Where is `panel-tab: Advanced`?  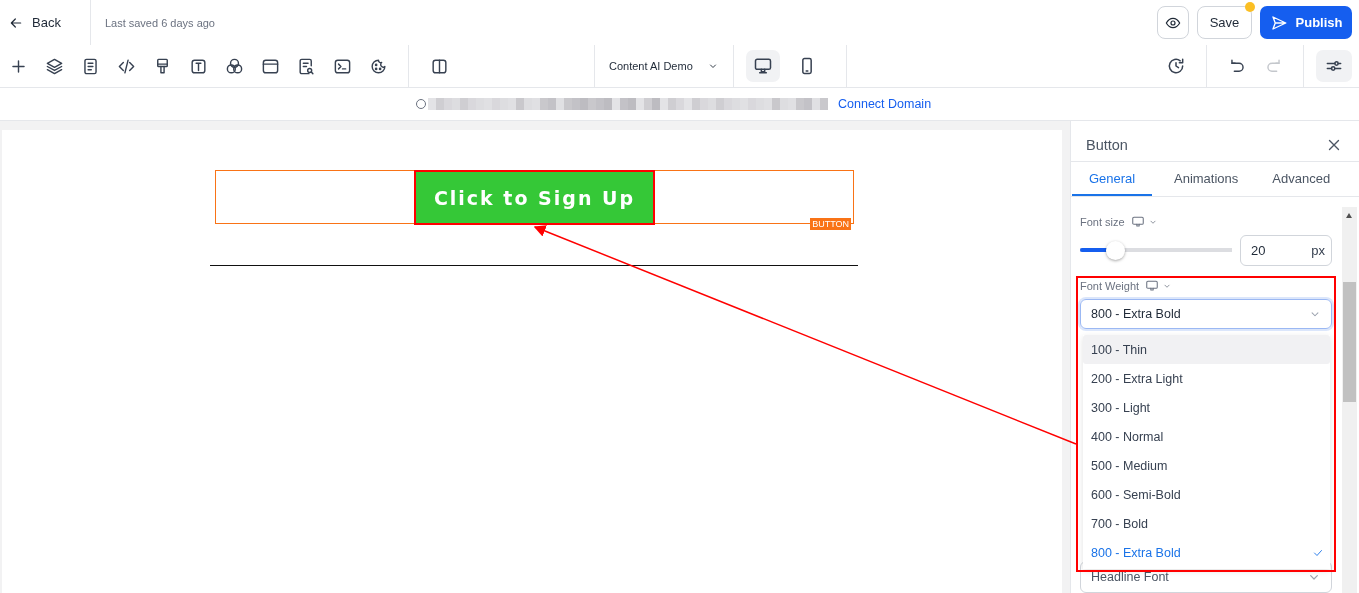 panel-tab: Advanced is located at coordinates (1301, 179).